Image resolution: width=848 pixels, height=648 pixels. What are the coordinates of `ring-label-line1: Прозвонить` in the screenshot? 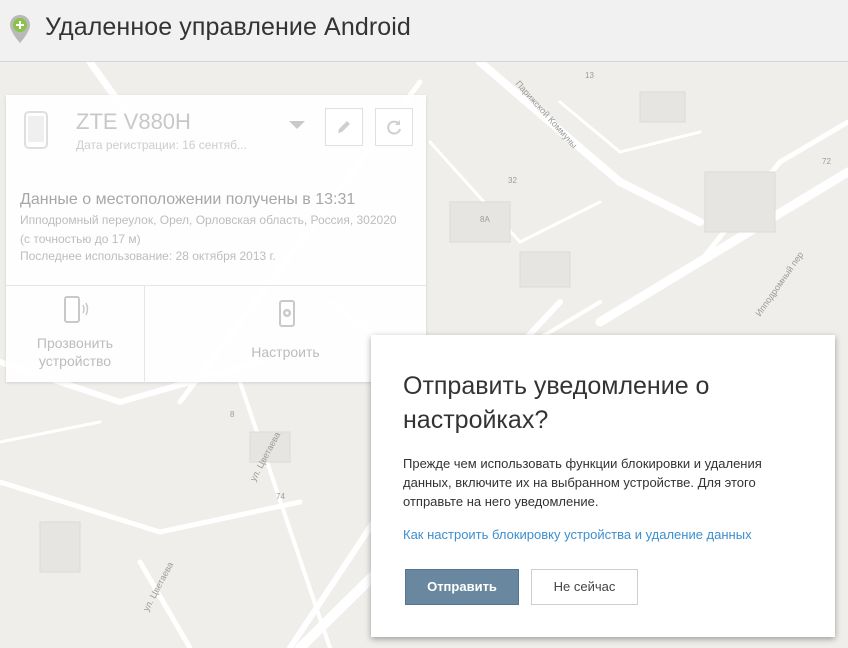 It's located at (75, 343).